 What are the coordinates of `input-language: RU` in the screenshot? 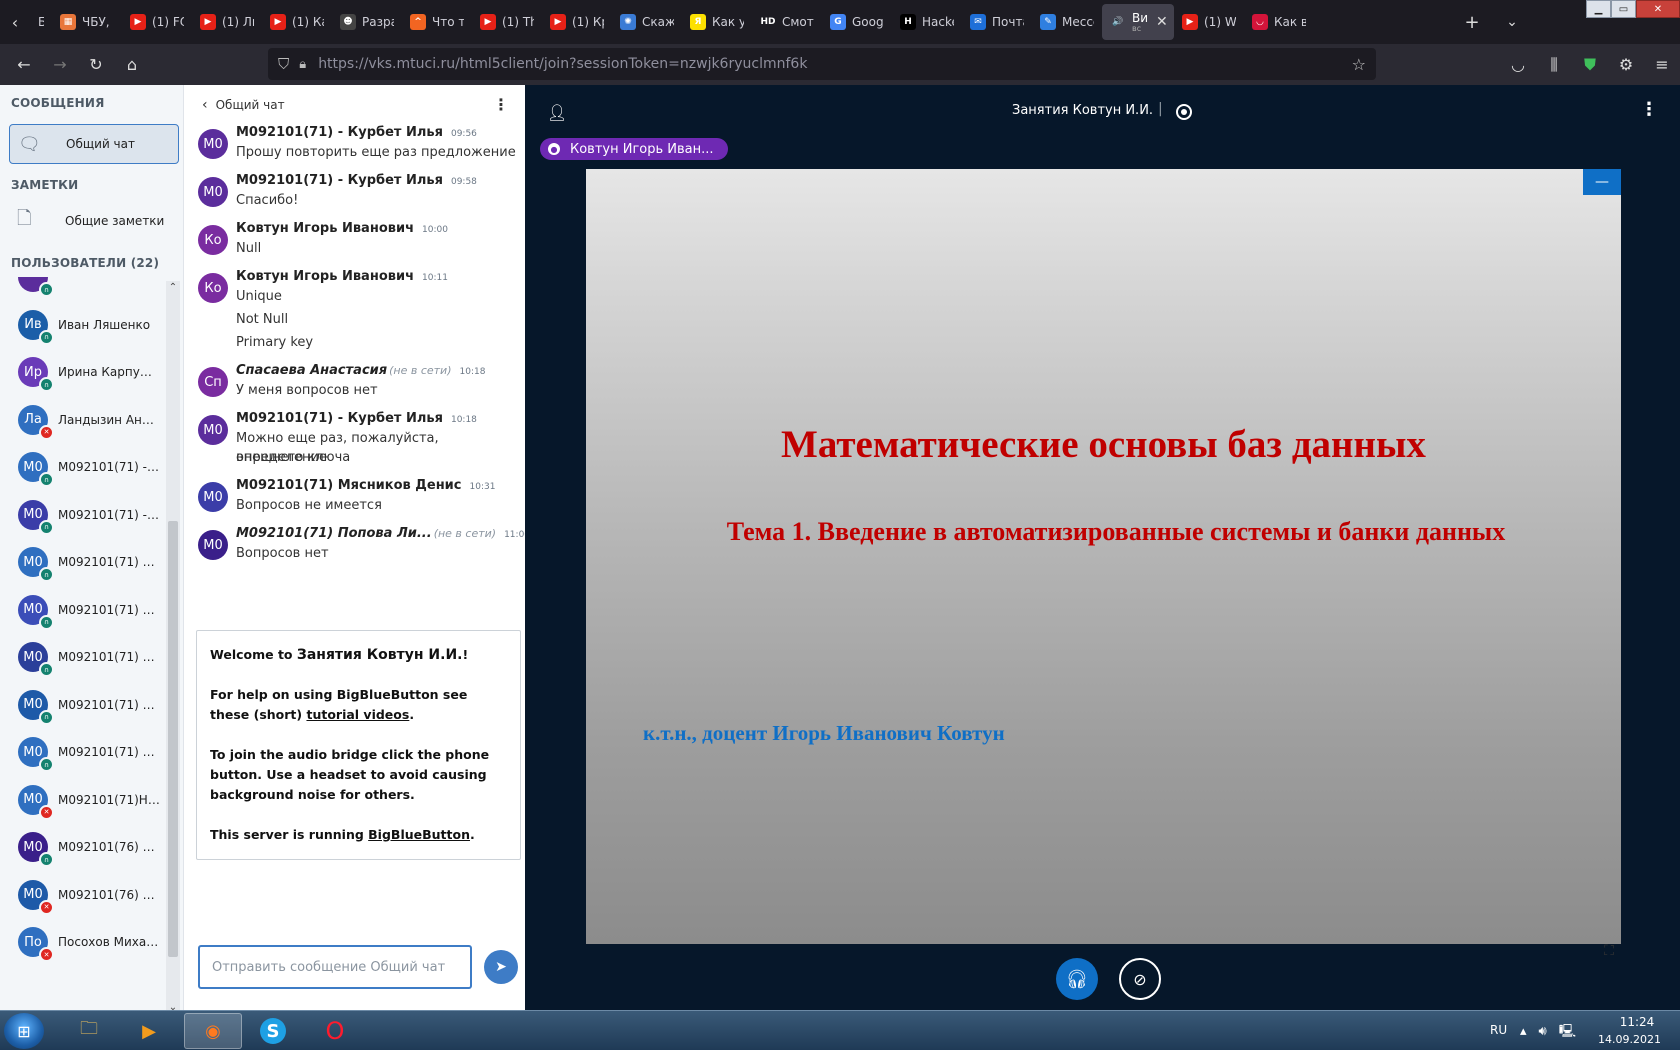 It's located at (1498, 1030).